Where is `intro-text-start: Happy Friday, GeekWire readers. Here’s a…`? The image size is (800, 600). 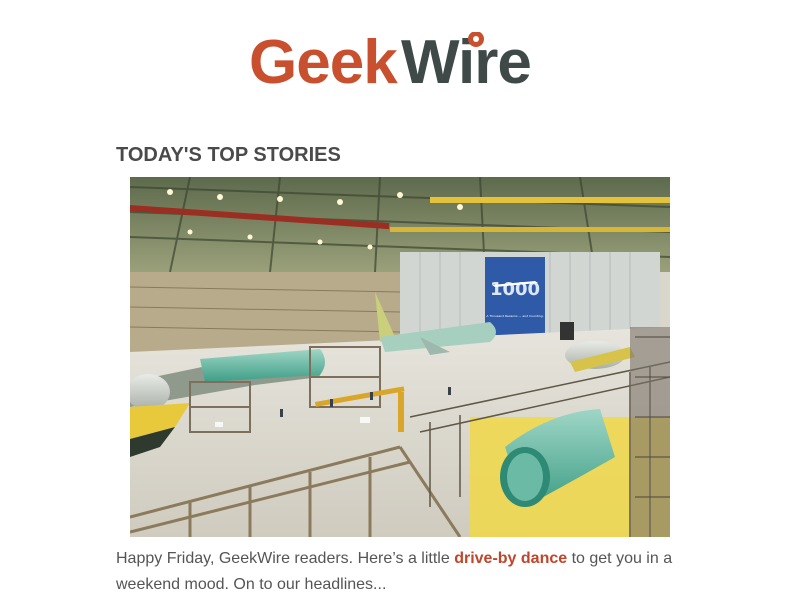
intro-text-start: Happy Friday, GeekWire readers. Here’s a… is located at coordinates (285, 558).